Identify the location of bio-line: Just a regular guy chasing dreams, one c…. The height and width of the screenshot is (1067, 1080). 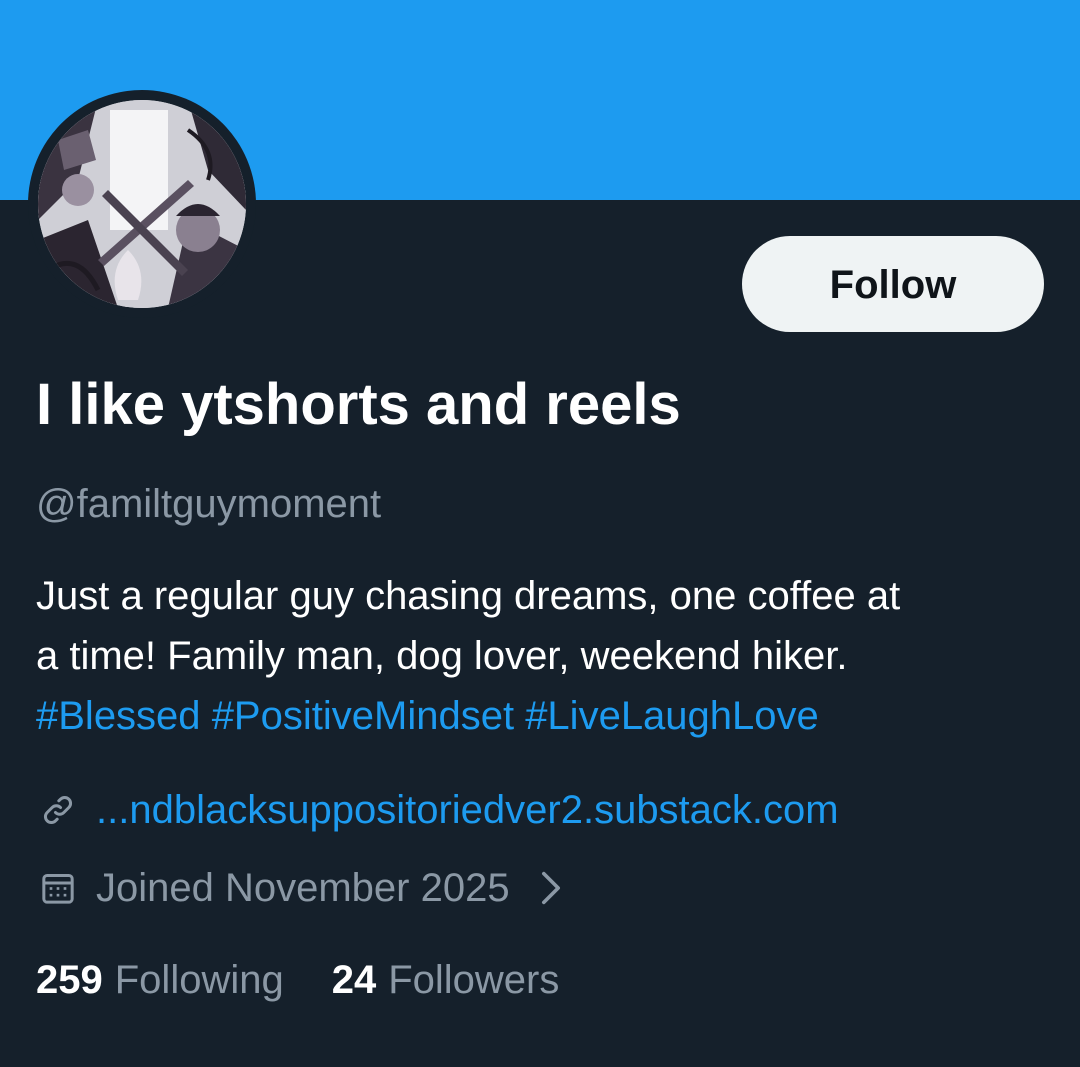
(468, 596).